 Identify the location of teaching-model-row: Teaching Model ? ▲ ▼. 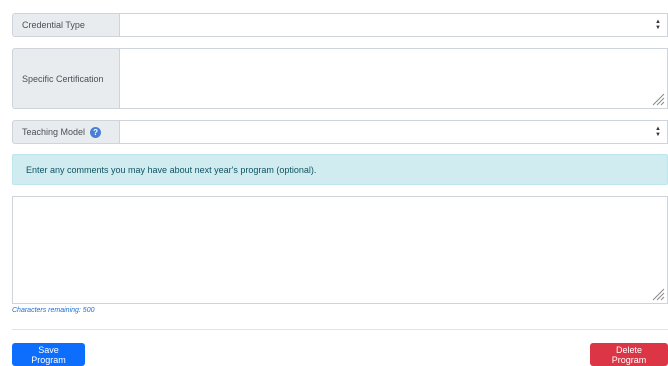
(340, 132).